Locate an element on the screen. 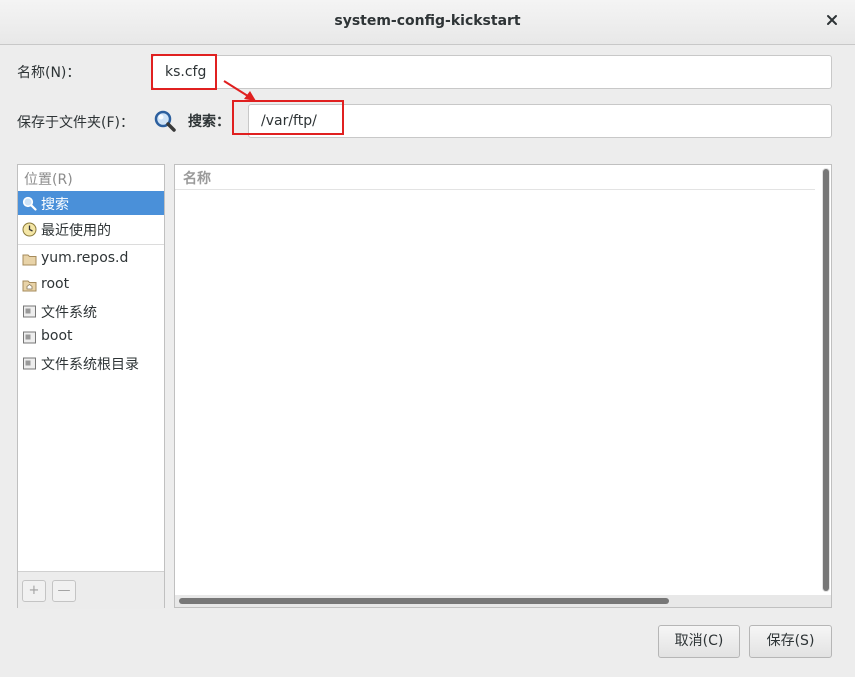 Image resolution: width=855 pixels, height=677 pixels. places-item-filesystem: 文件系统 is located at coordinates (91, 311).